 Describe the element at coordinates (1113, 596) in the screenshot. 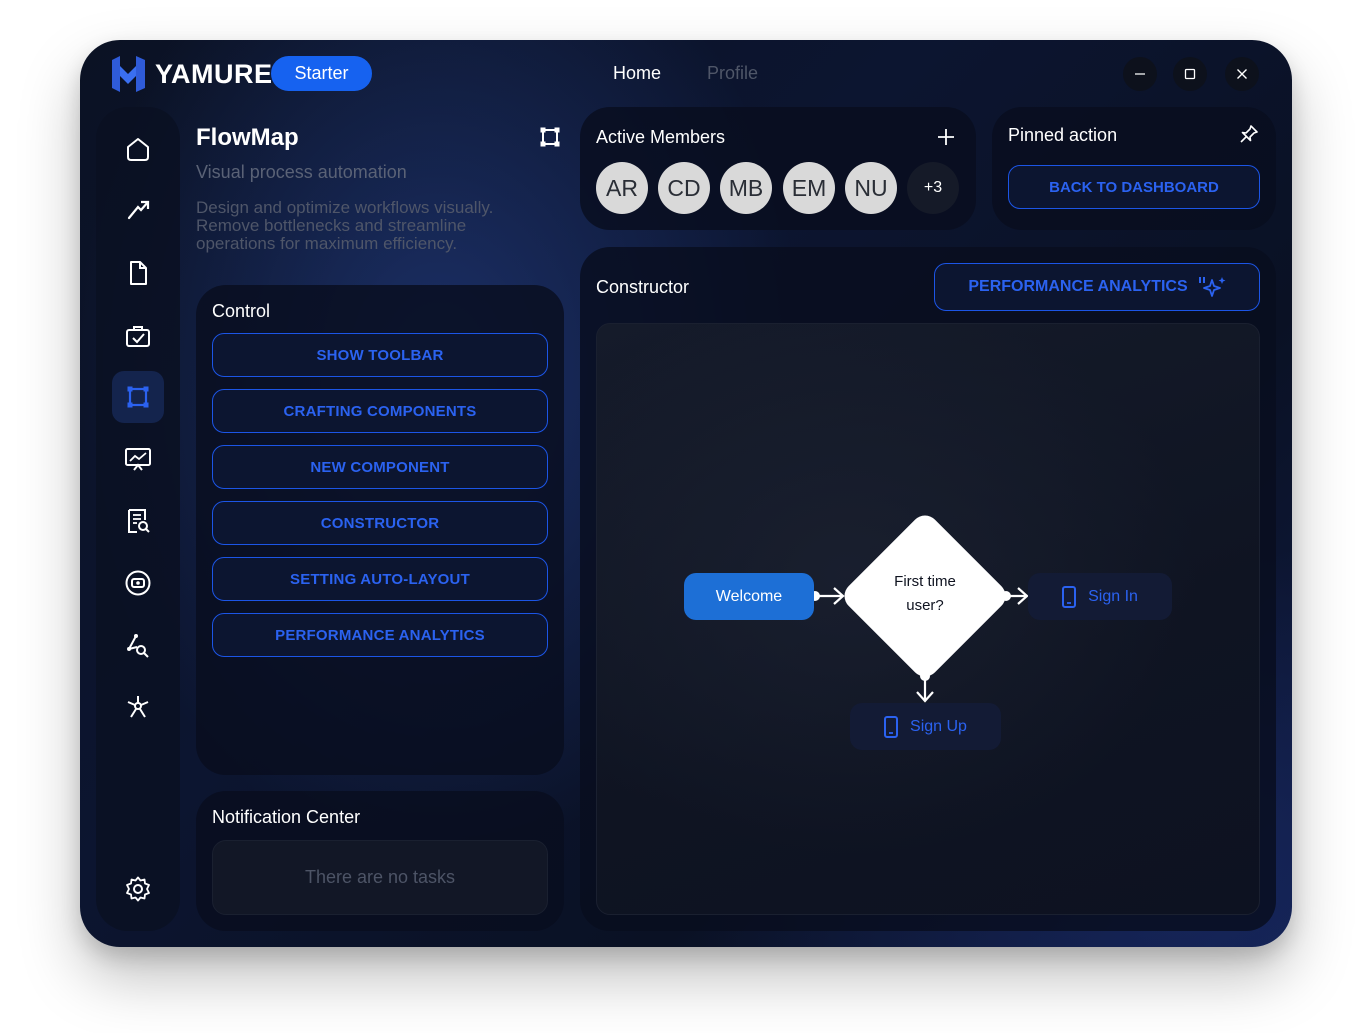

I see `sign-in-label: Sign In` at that location.